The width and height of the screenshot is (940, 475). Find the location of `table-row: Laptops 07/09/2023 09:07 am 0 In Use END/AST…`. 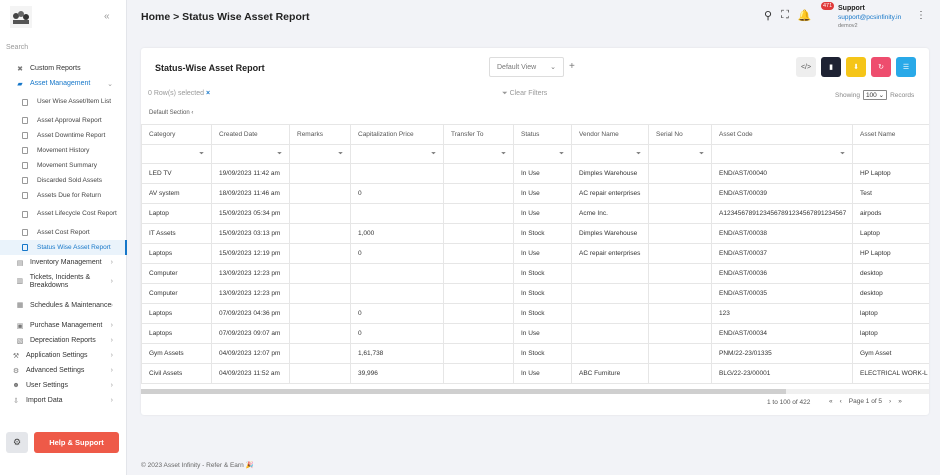

table-row: Laptops 07/09/2023 09:07 am 0 In Use END/AST… is located at coordinates (535, 333).